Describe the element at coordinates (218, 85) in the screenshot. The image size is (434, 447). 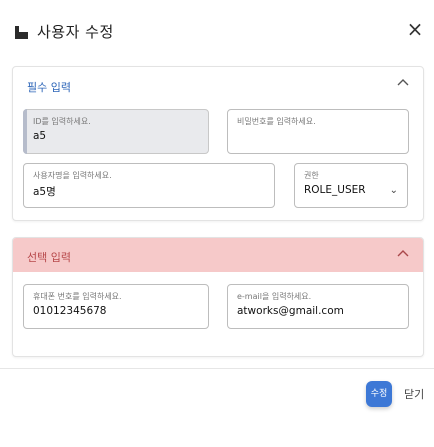
I see `required-section-header: 필수 입력` at that location.